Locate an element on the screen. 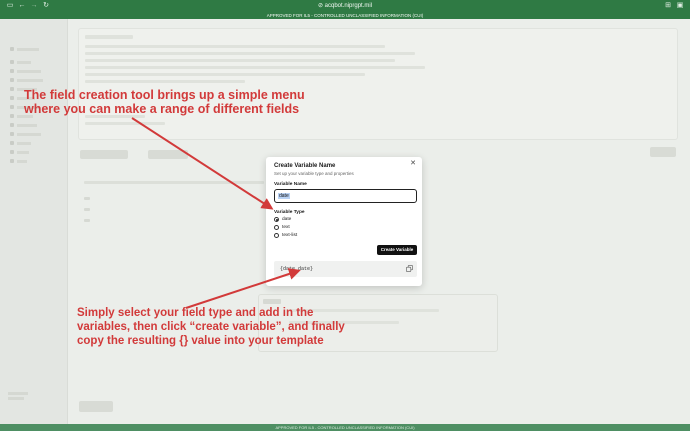 The image size is (690, 431). annotation-arrows is located at coordinates (216, 213).